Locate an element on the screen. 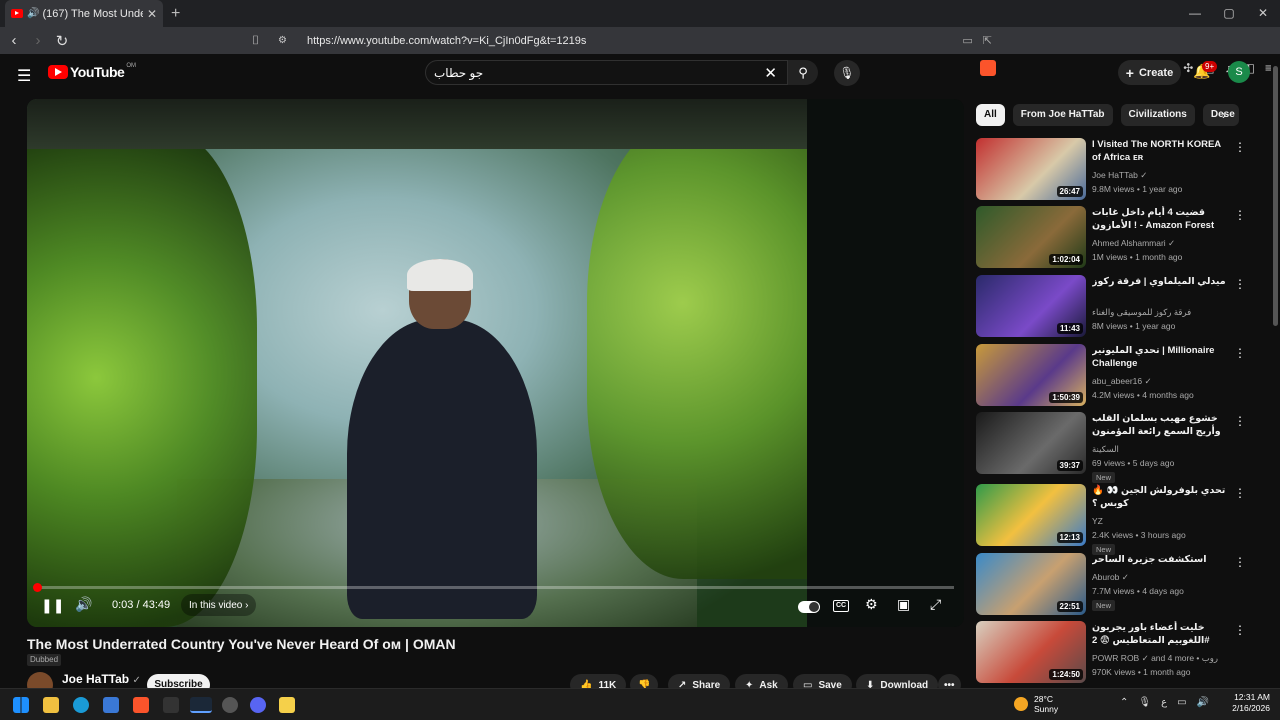 This screenshot has height=720, width=1280. pause-button: ❚❚ is located at coordinates (52, 605).